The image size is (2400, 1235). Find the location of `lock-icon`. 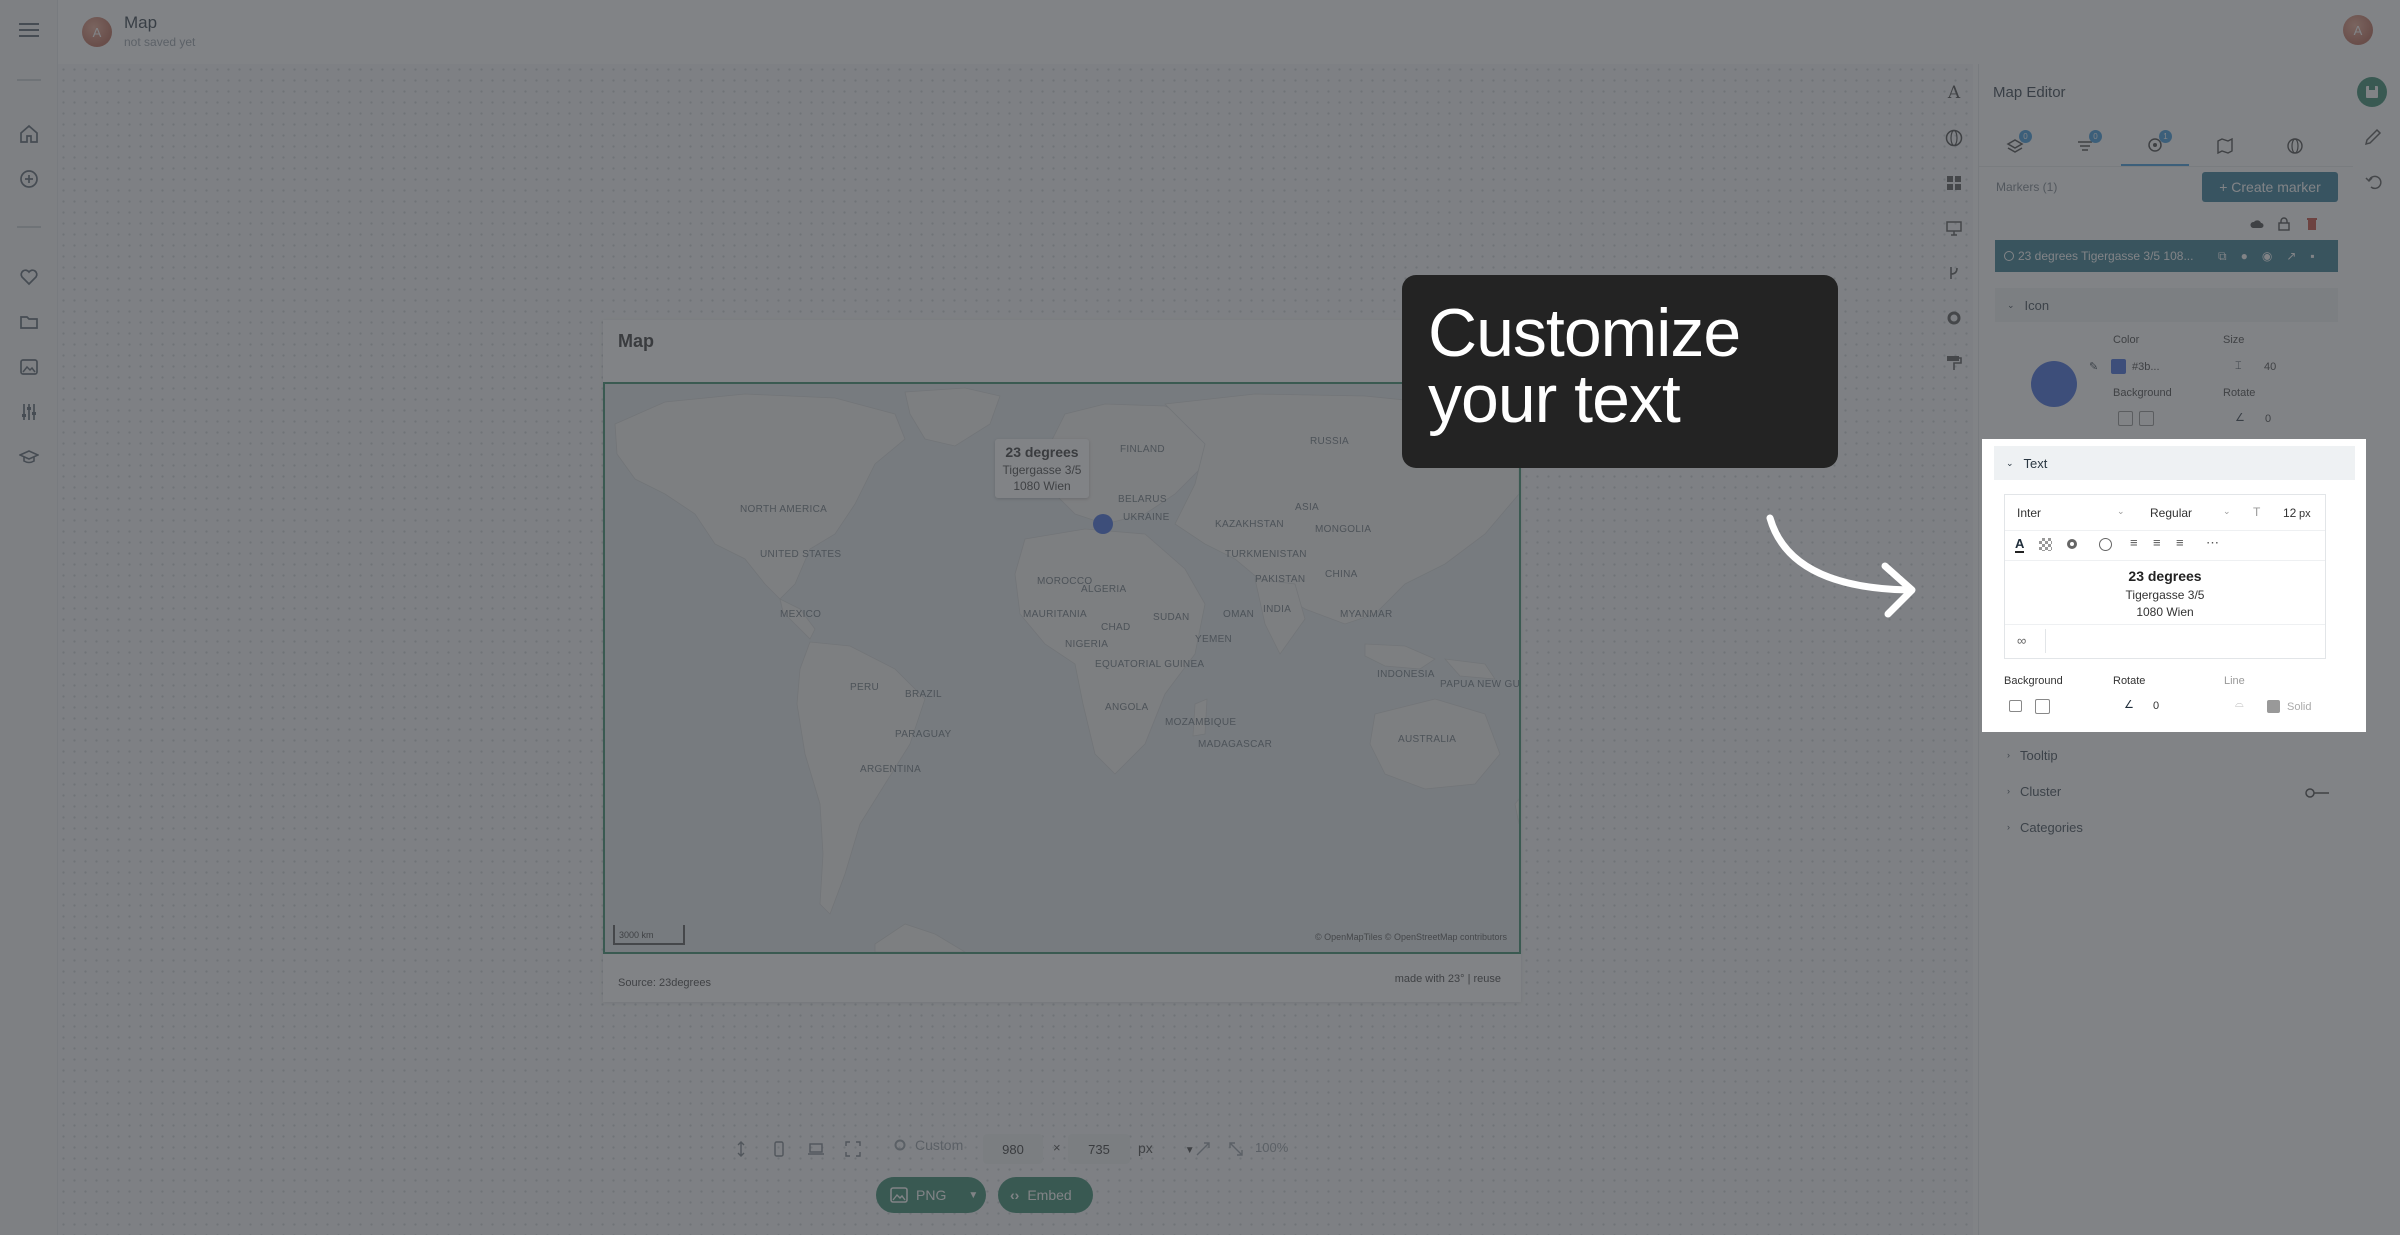

lock-icon is located at coordinates (2284, 224).